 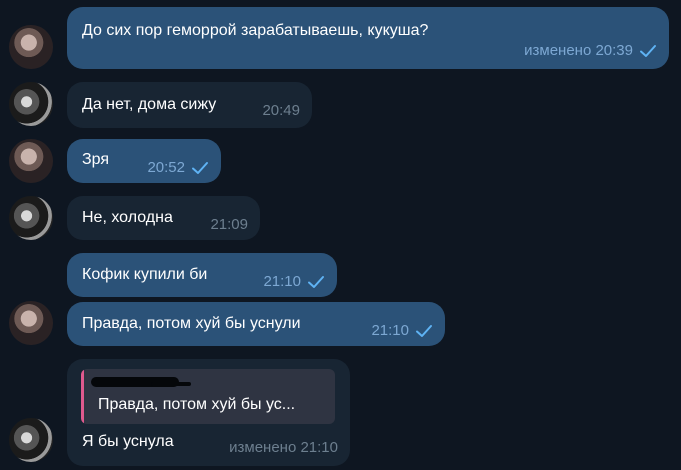 I want to click on message-text: Я бы уснула, so click(x=128, y=441).